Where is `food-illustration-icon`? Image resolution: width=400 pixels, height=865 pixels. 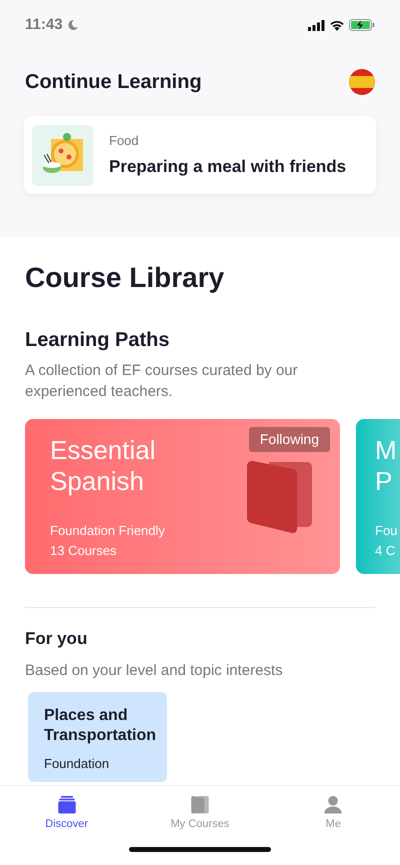 food-illustration-icon is located at coordinates (62, 155).